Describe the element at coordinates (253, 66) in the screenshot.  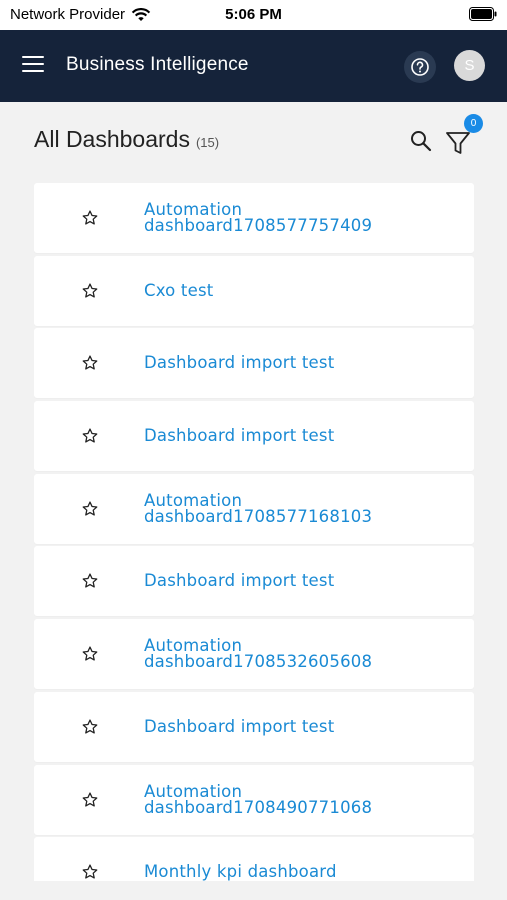
I see `app-header: Business Intelligence S` at that location.